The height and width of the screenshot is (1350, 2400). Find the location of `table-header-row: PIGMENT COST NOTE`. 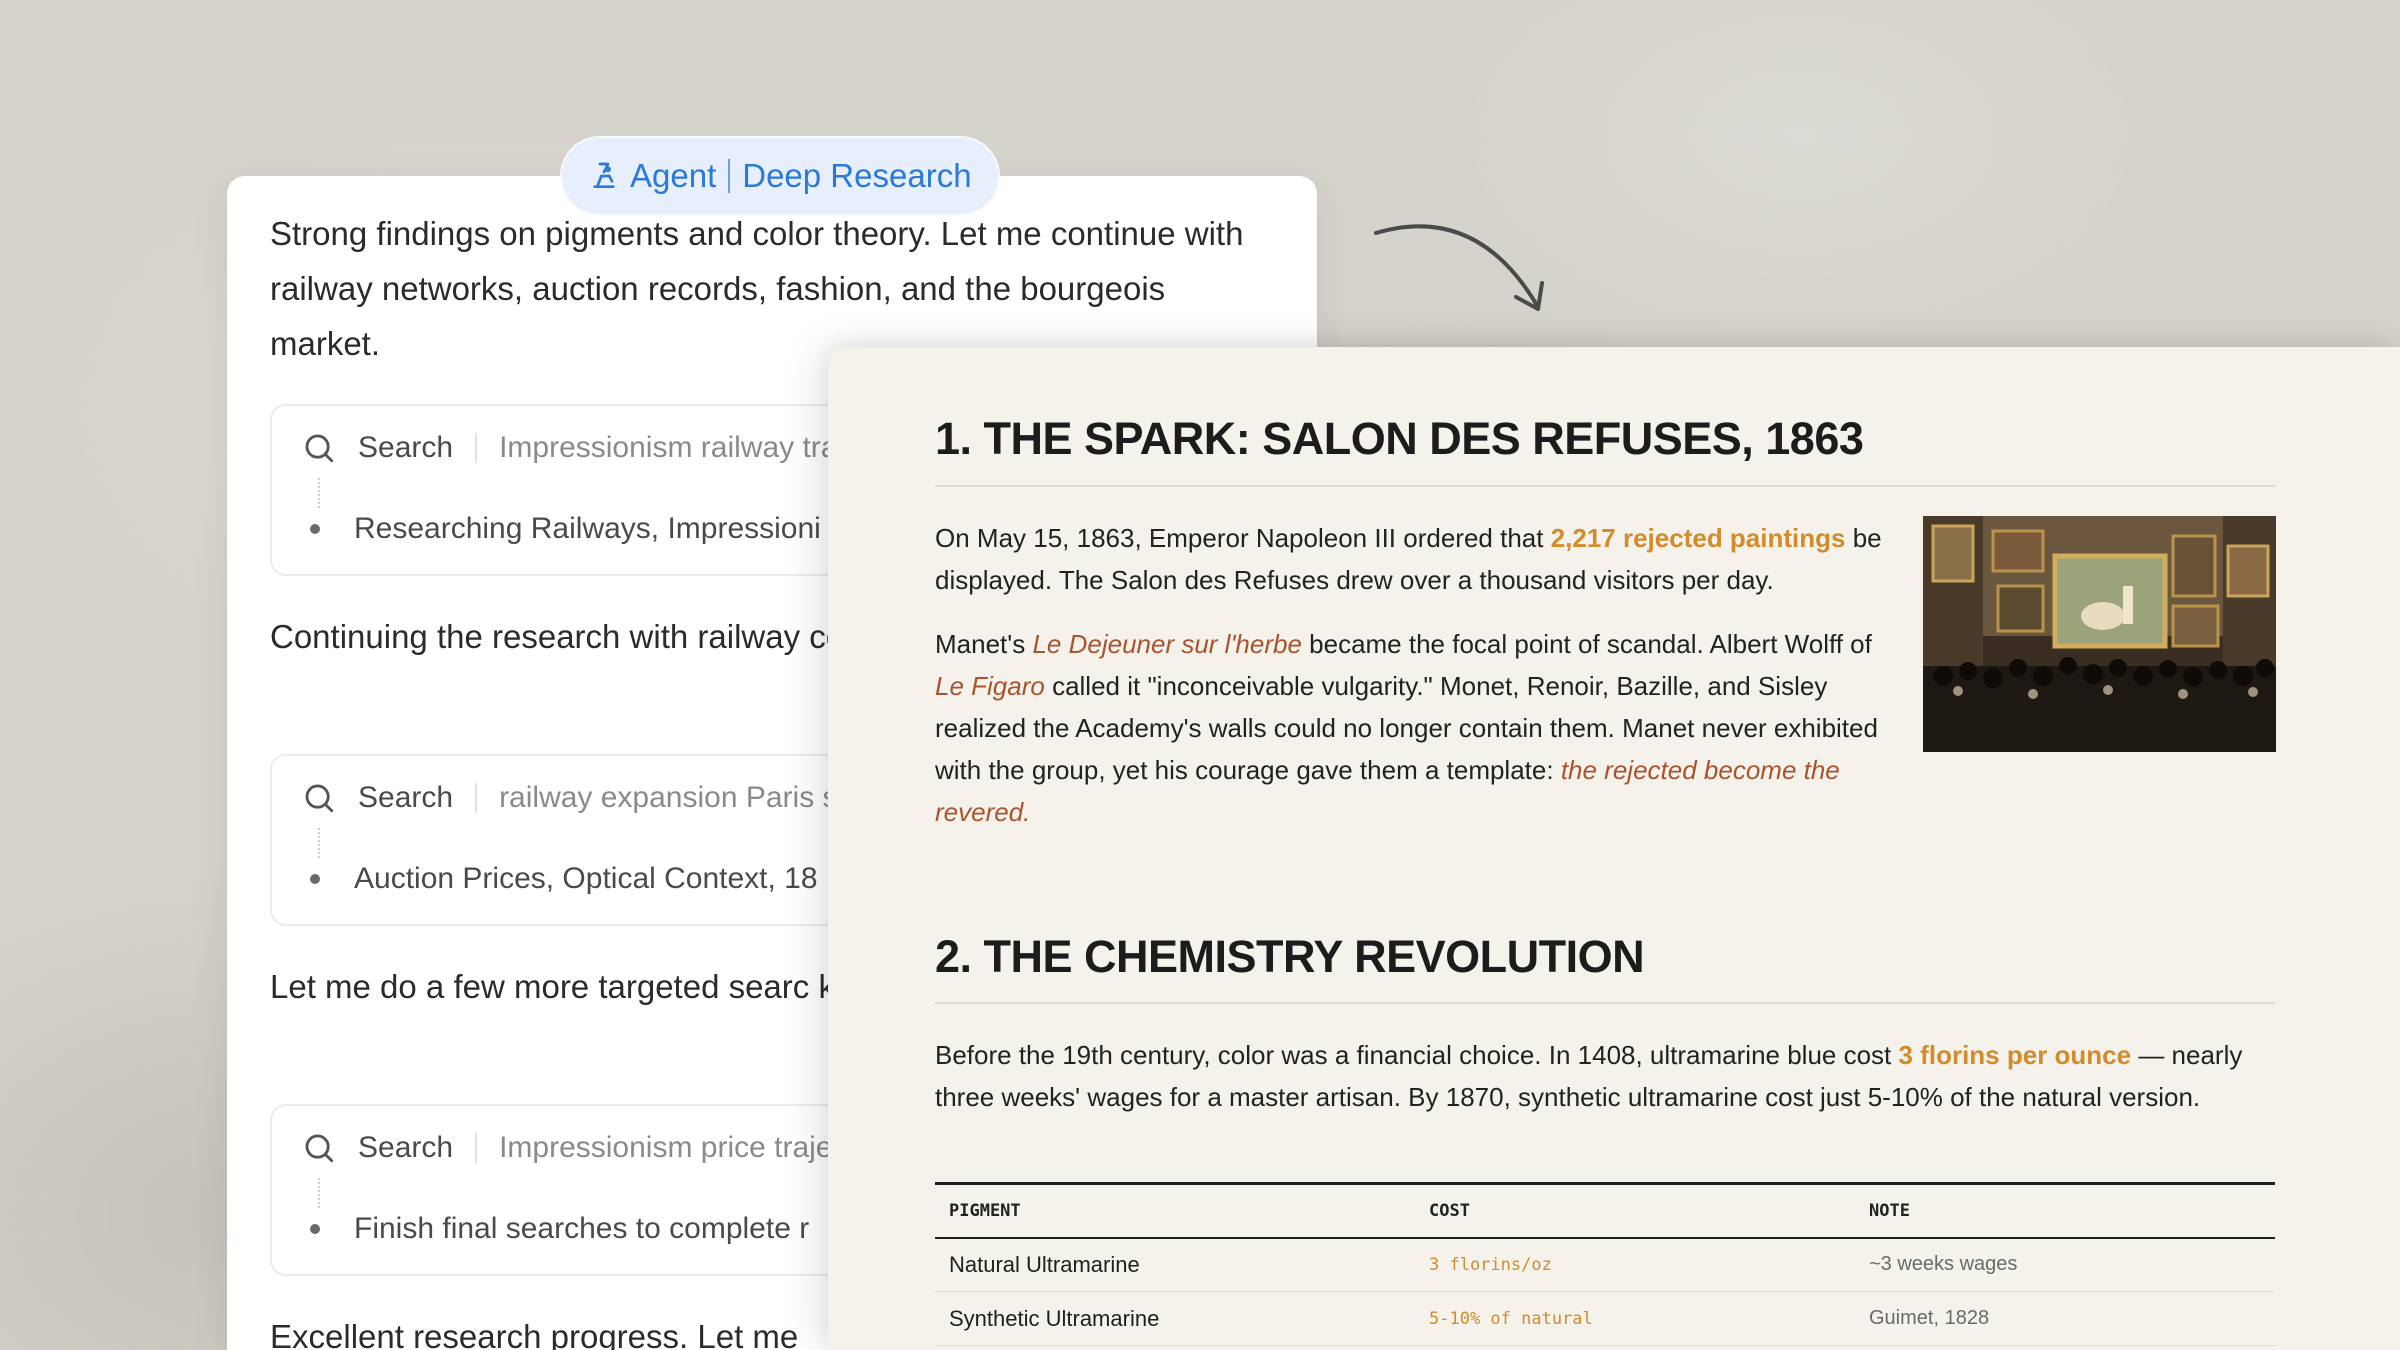

table-header-row: PIGMENT COST NOTE is located at coordinates (1605, 1210).